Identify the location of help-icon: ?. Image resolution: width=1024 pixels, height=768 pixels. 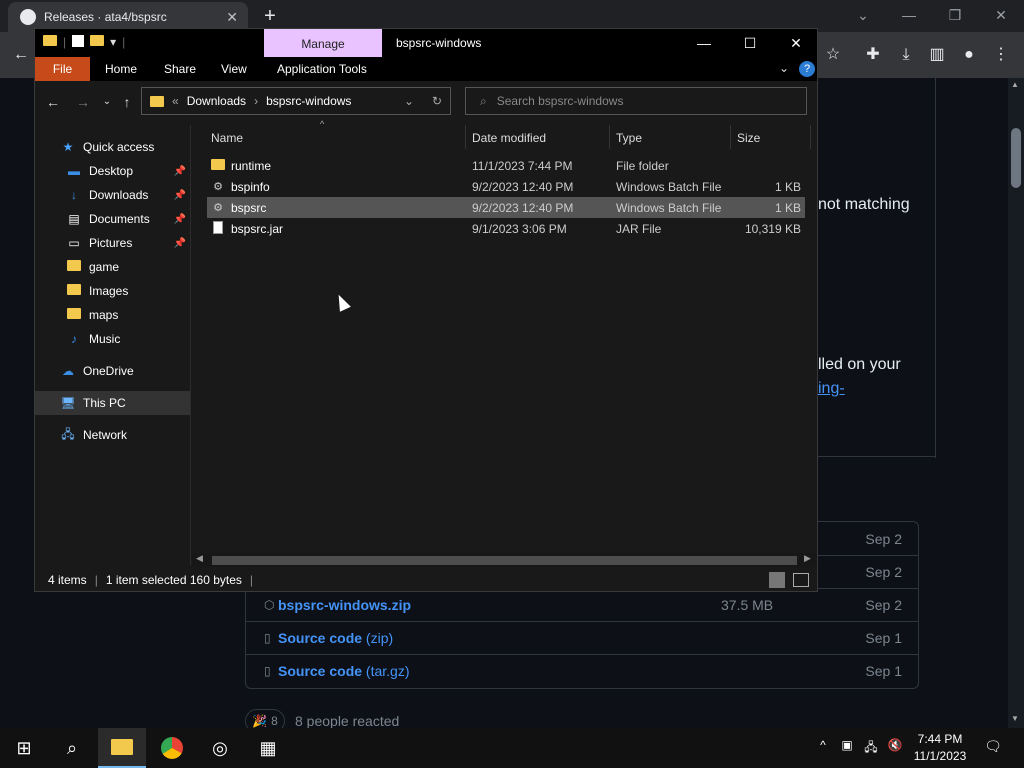
(807, 69).